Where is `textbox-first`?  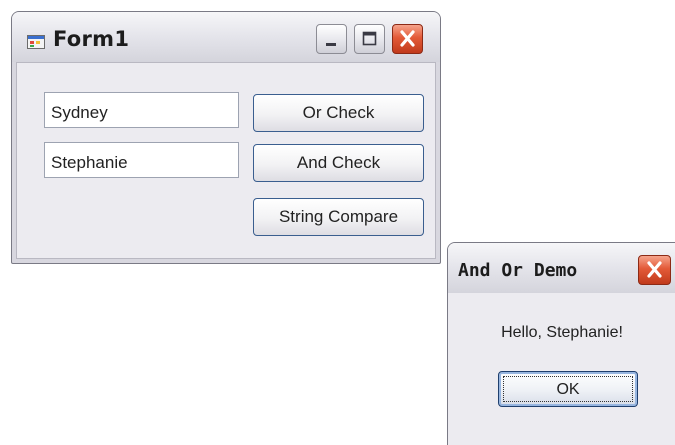
textbox-first is located at coordinates (141, 110).